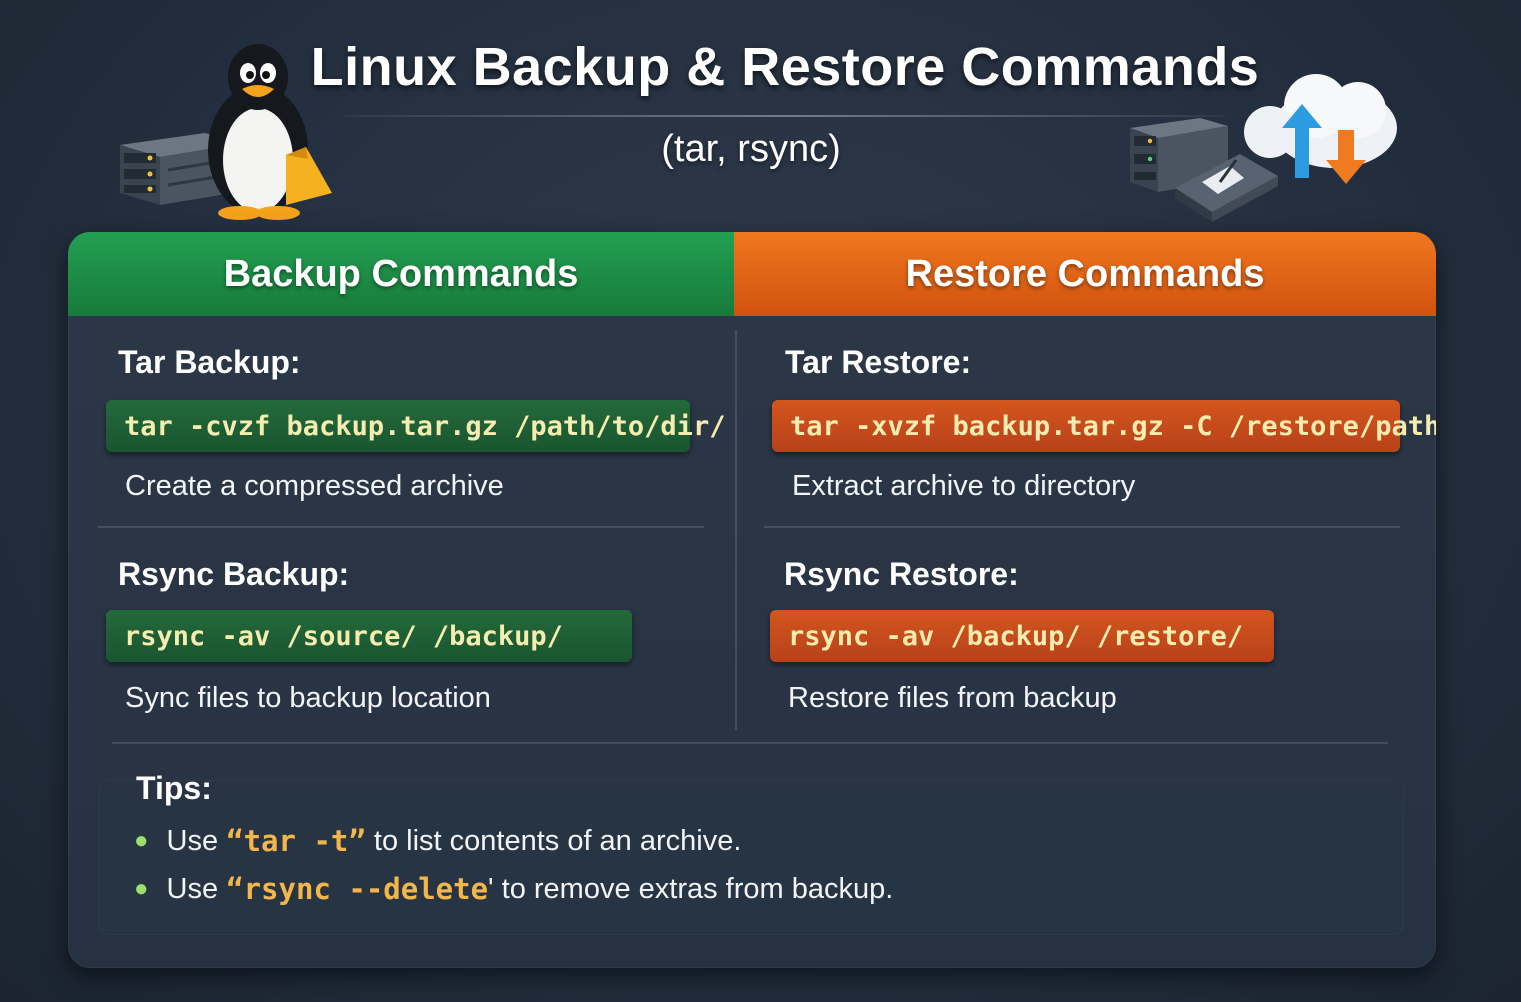 The image size is (1521, 1002). Describe the element at coordinates (901, 574) in the screenshot. I see `rsync-restore-title: Rsync Restore:` at that location.